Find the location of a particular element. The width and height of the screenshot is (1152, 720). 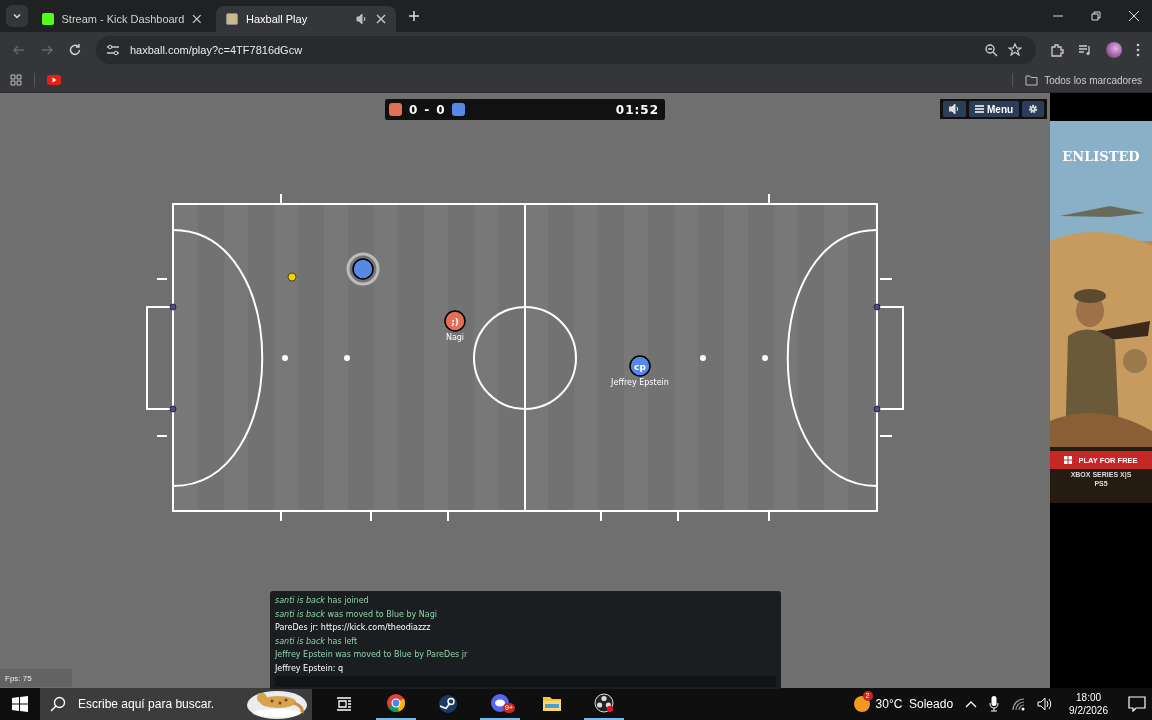

player-name: Nagi is located at coordinates (455, 337).